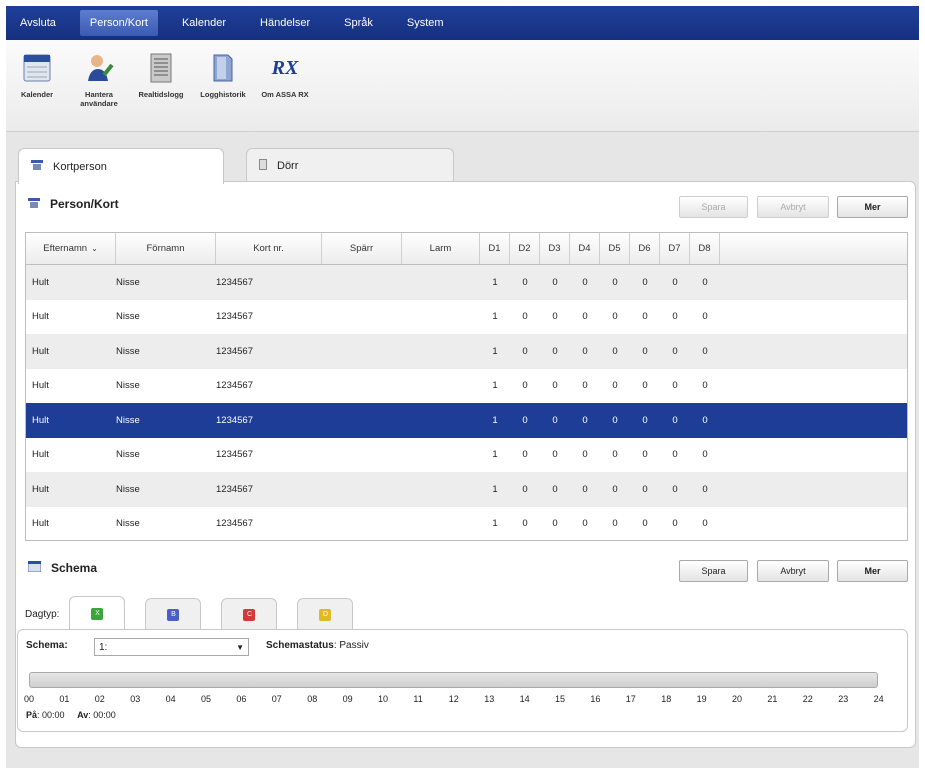 This screenshot has width=925, height=771. Describe the element at coordinates (793, 571) in the screenshot. I see `schema-cancel-button: Avbryt` at that location.